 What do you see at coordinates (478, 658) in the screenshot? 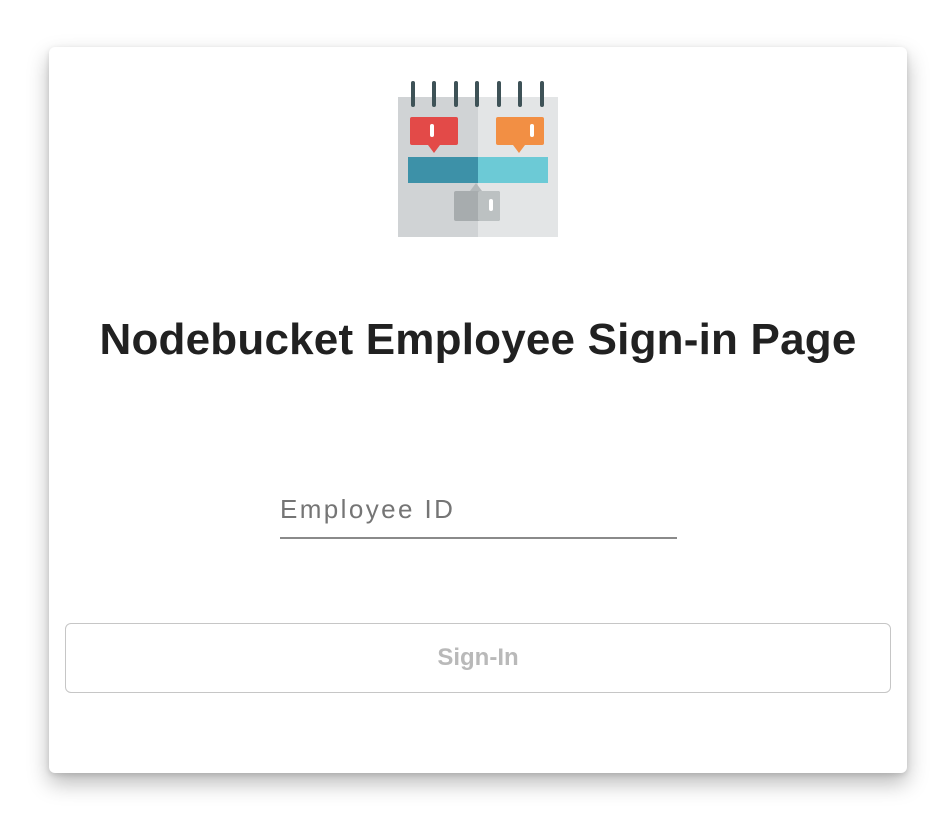
I see `signin-button: Sign-In` at bounding box center [478, 658].